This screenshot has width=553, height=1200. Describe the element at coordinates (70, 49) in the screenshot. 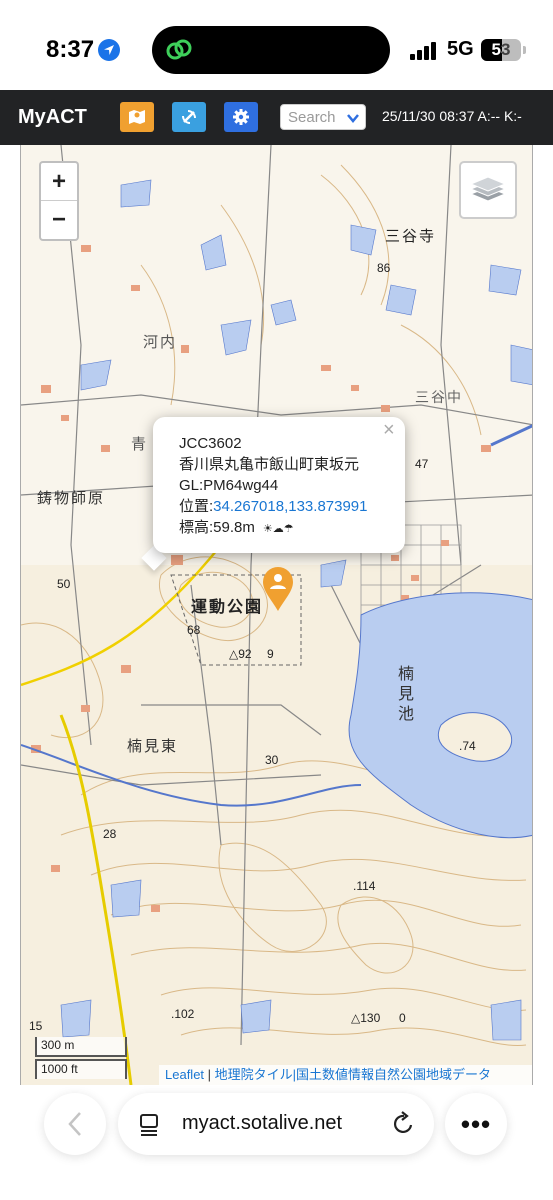

I see `status-time: 8:37` at that location.